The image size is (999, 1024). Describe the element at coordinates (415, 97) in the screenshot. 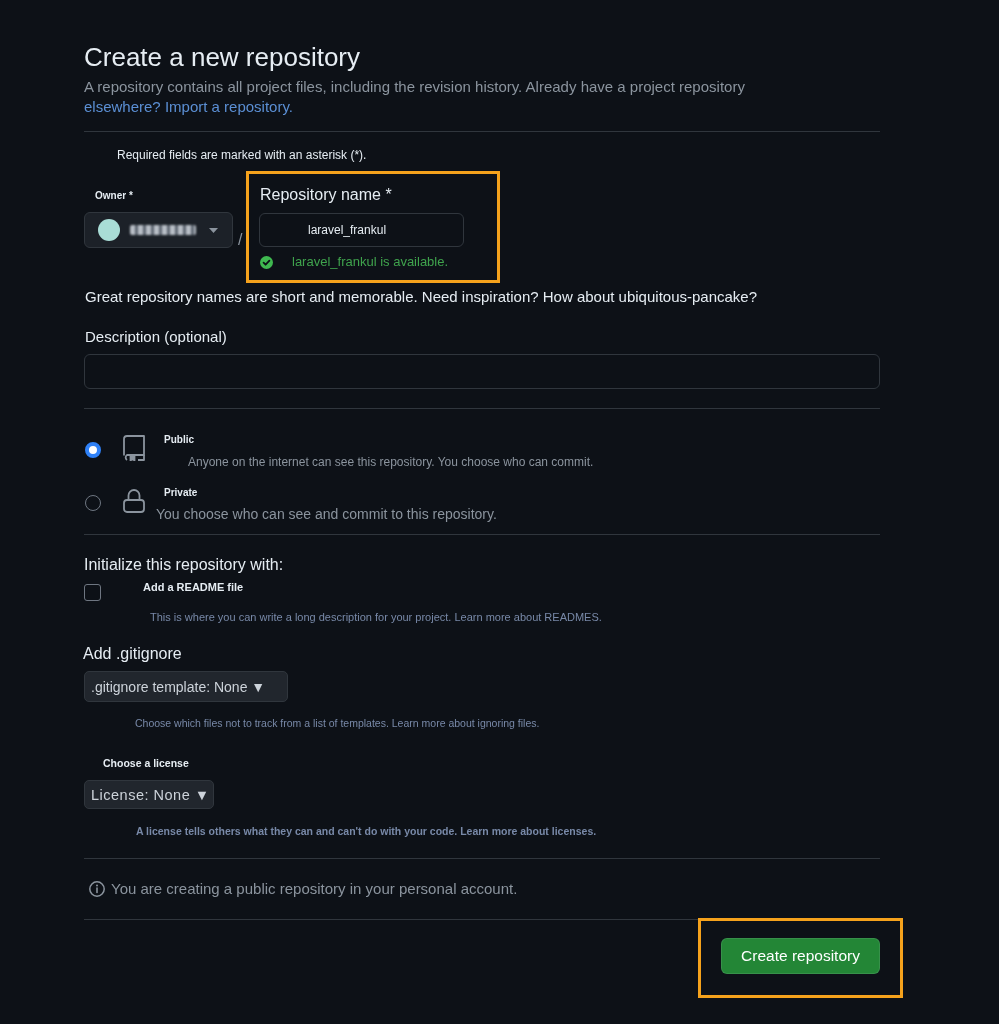

I see `page-description: A repository contains all project files, including the revision history. Already have a project repository elsewhere? Import a repository.` at that location.